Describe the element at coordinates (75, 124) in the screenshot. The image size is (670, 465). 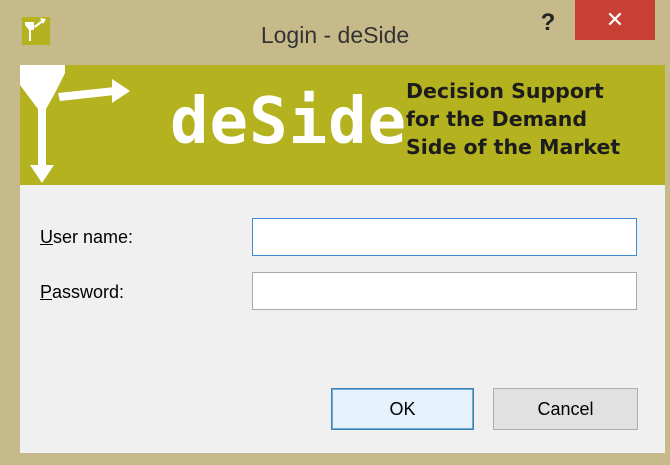
I see `funnel-logo-icon` at that location.